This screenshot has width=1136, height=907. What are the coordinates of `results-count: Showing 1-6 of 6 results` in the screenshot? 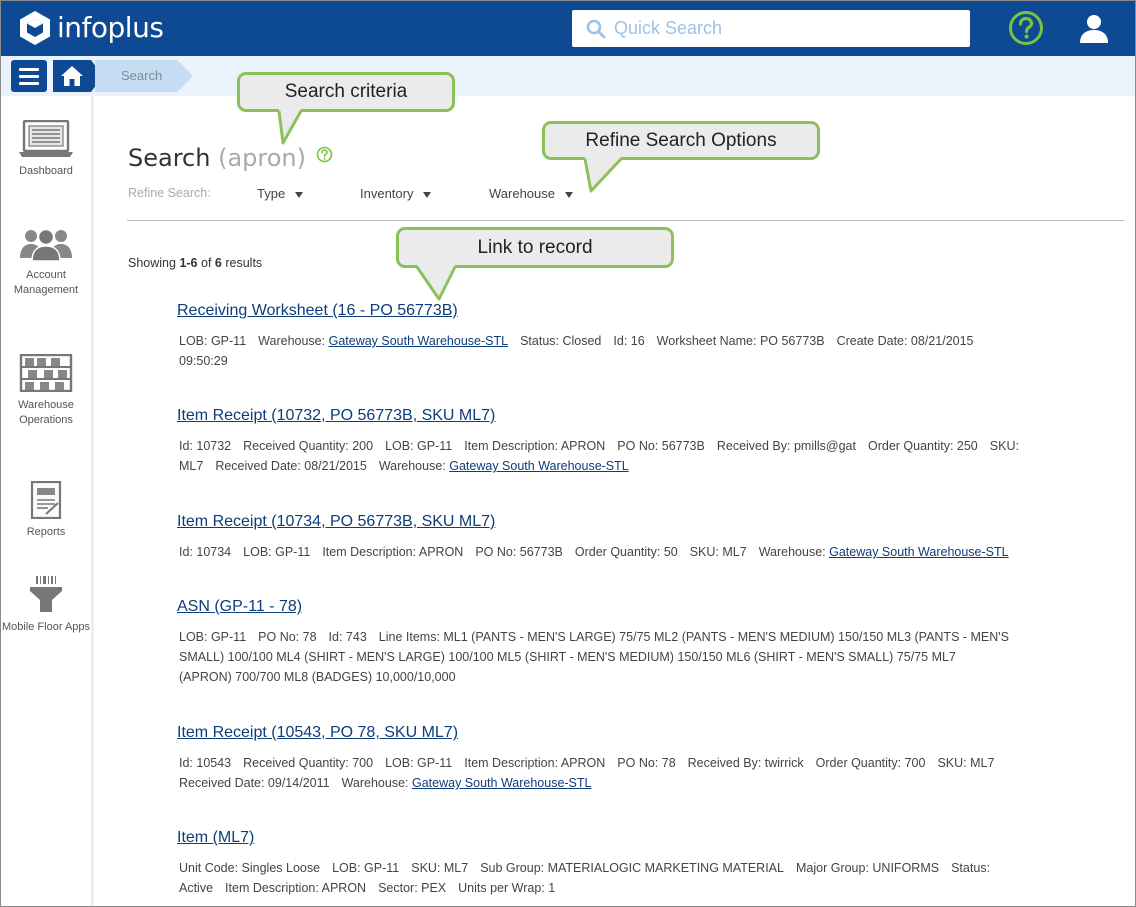 It's located at (195, 263).